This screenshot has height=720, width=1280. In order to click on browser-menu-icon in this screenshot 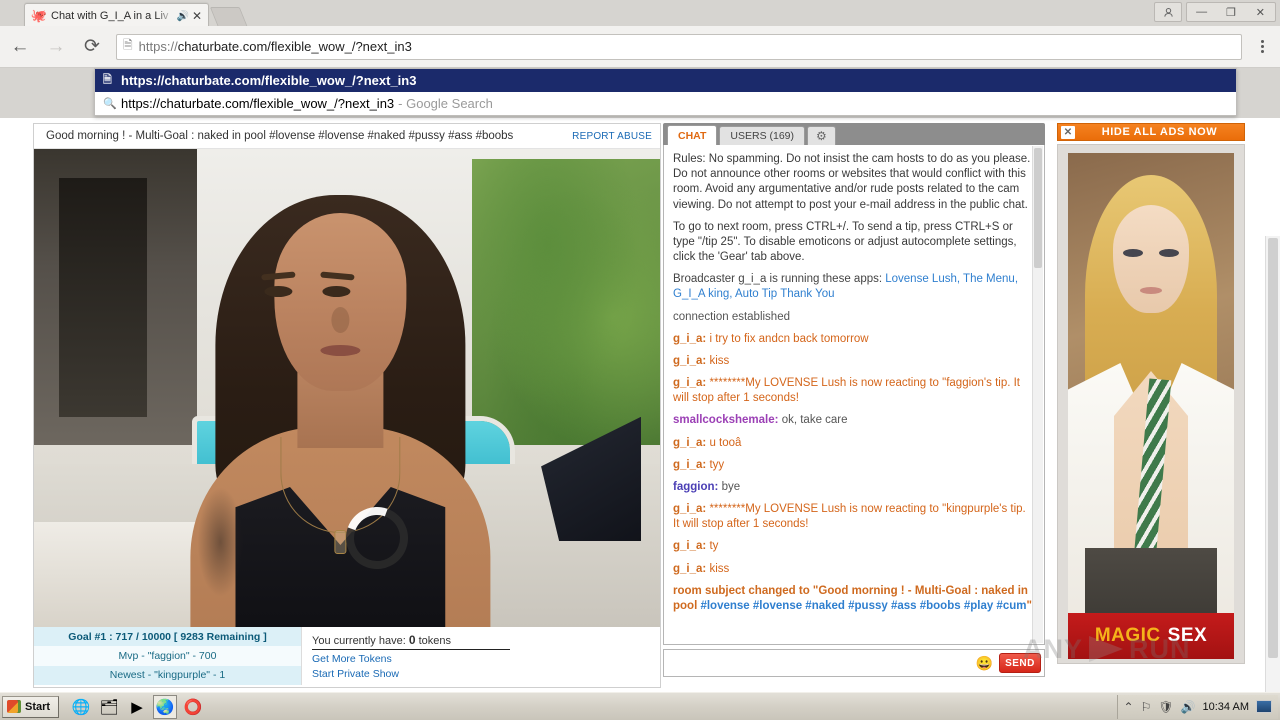, I will do `click(1262, 47)`.